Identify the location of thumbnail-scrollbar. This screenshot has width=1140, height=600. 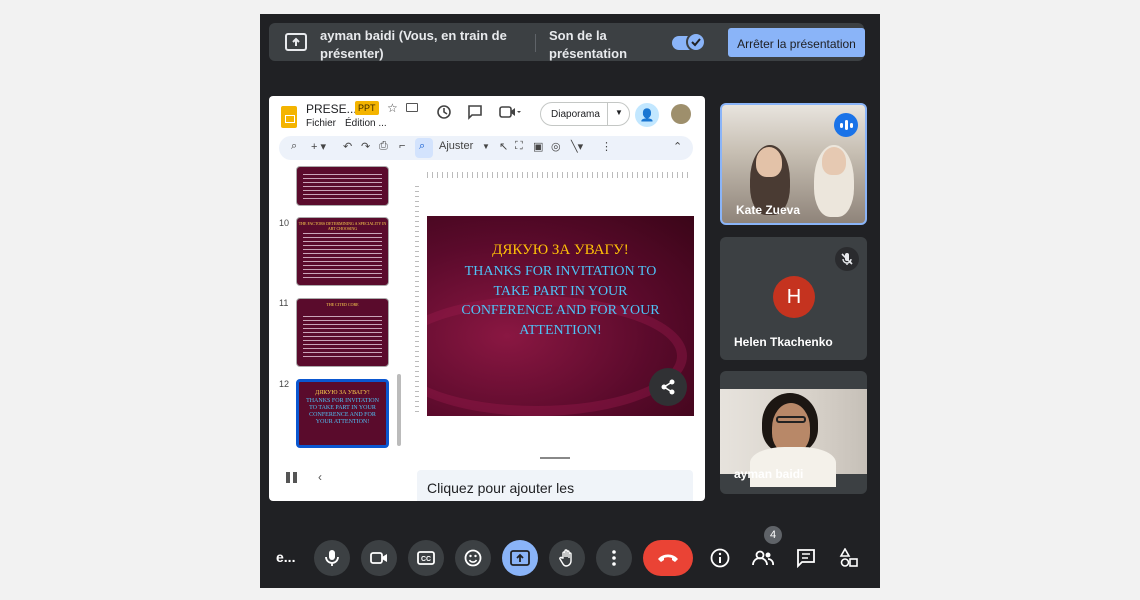
(399, 410).